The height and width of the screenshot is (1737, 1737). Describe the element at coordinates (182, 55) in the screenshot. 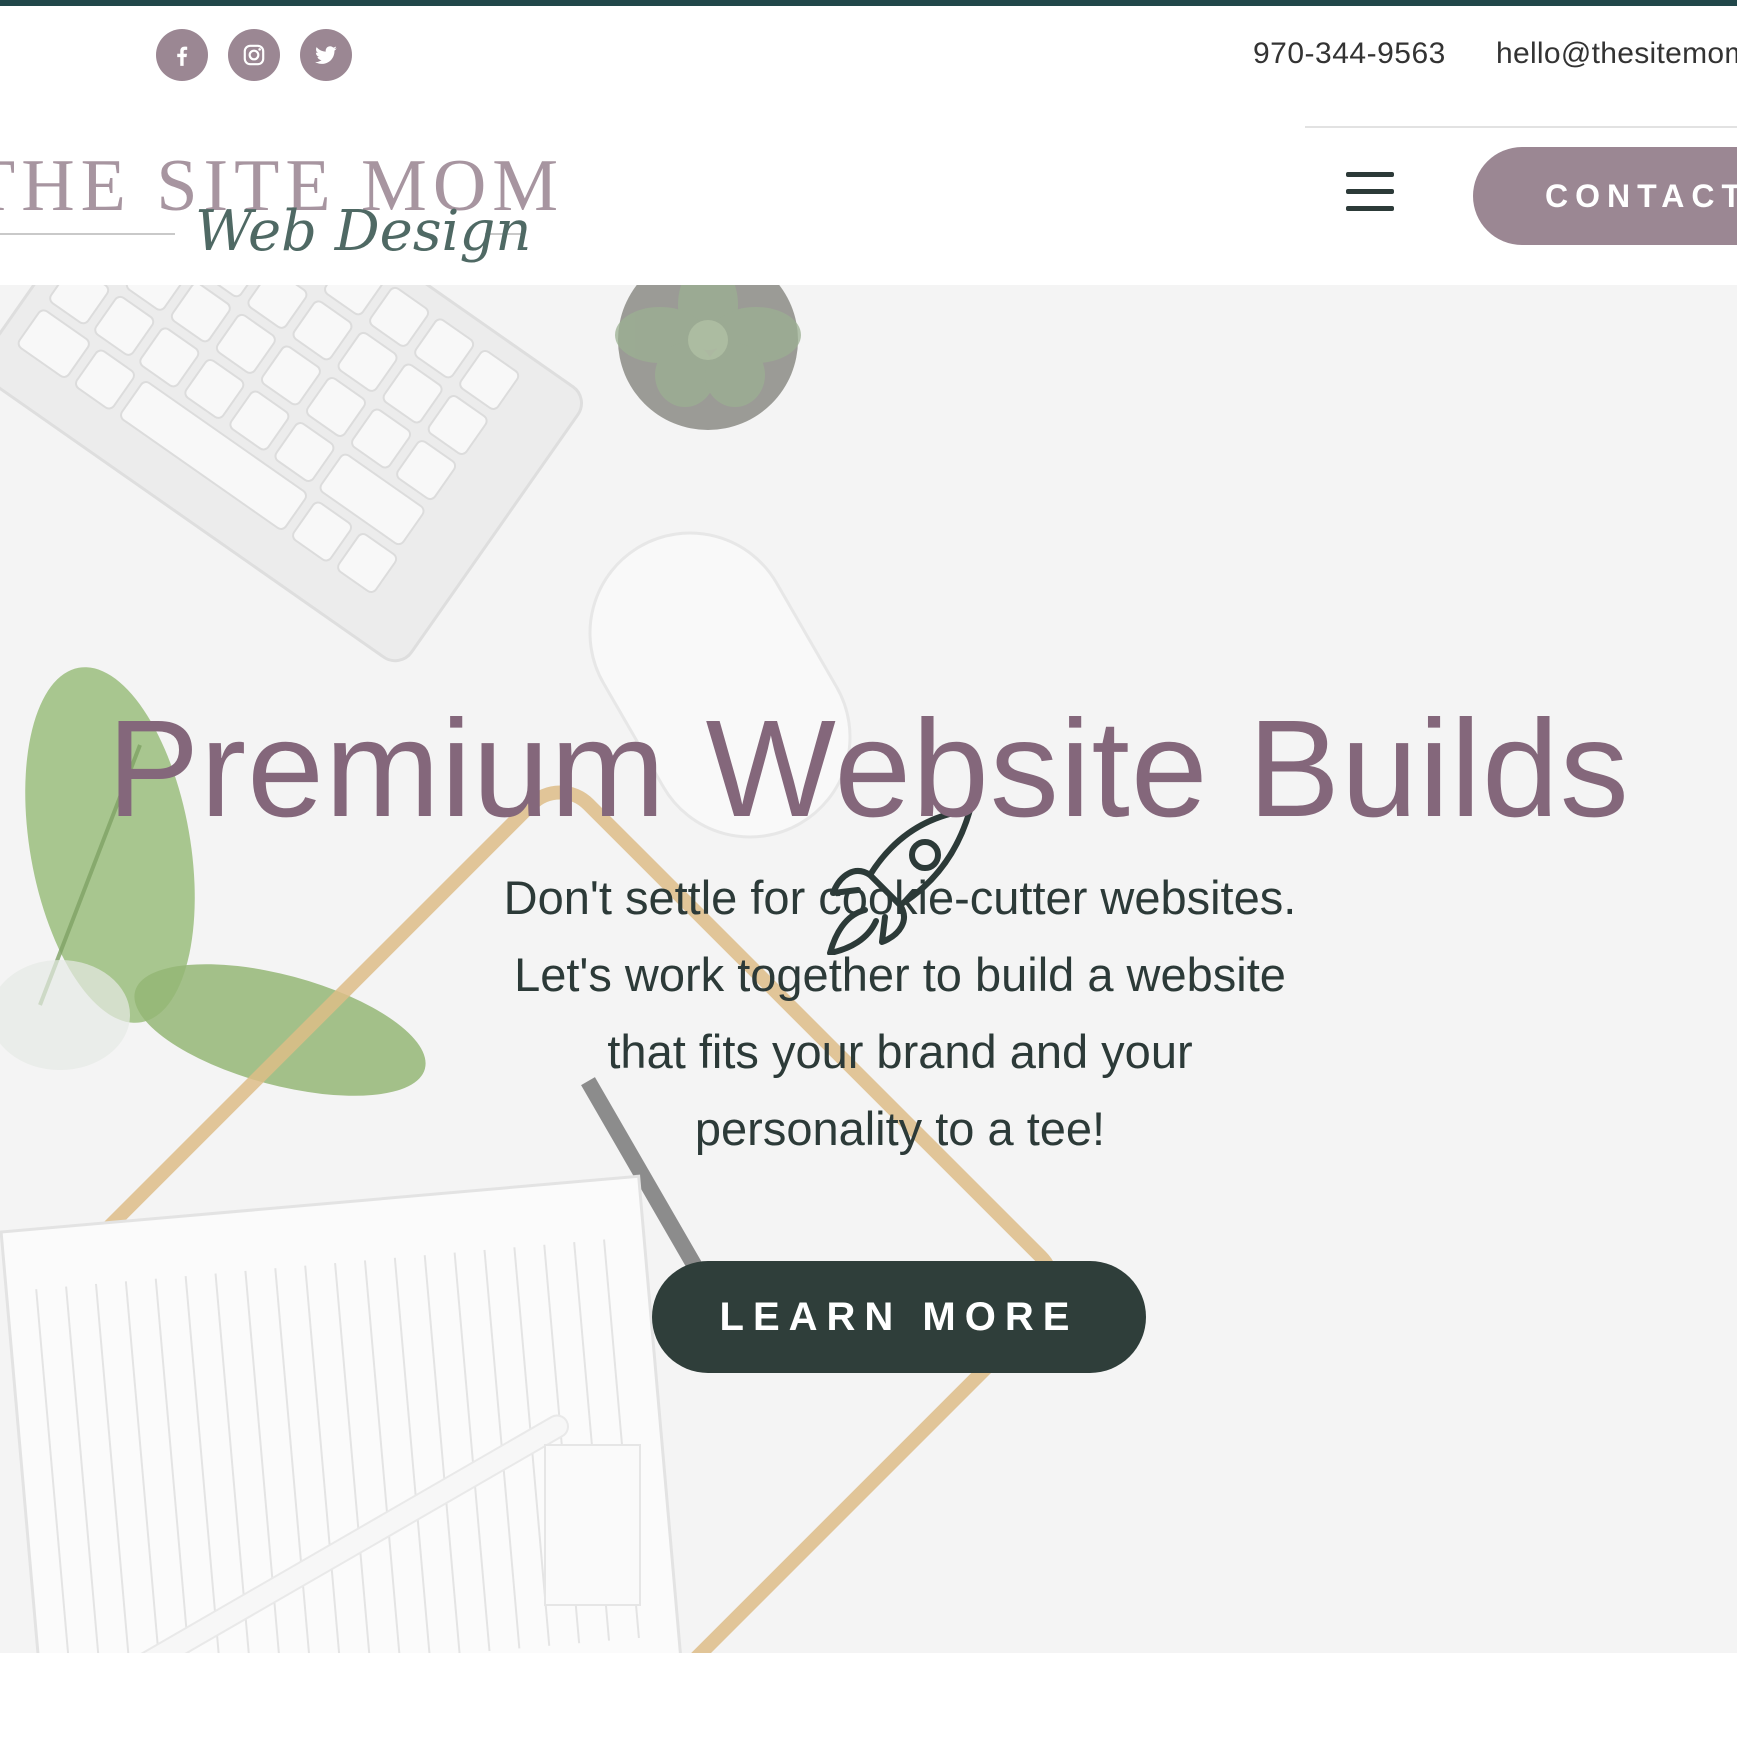

I see `facebook-icon` at that location.